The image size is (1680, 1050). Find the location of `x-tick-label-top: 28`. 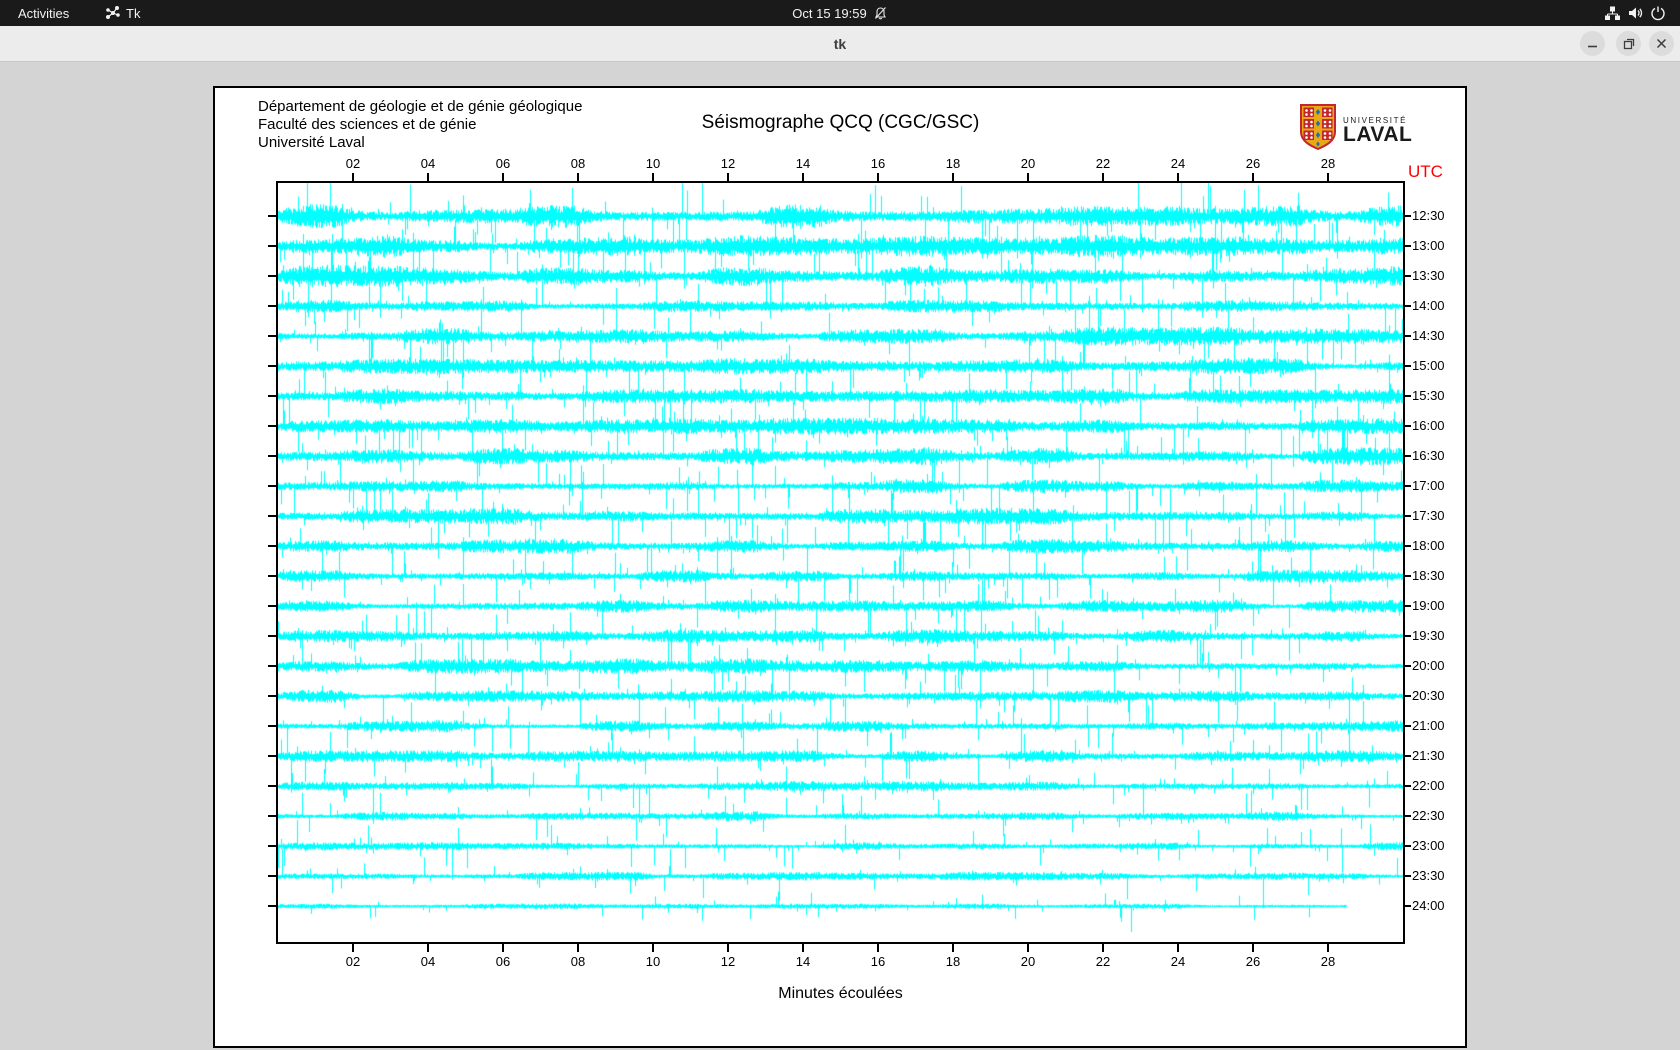

x-tick-label-top: 28 is located at coordinates (1328, 163).